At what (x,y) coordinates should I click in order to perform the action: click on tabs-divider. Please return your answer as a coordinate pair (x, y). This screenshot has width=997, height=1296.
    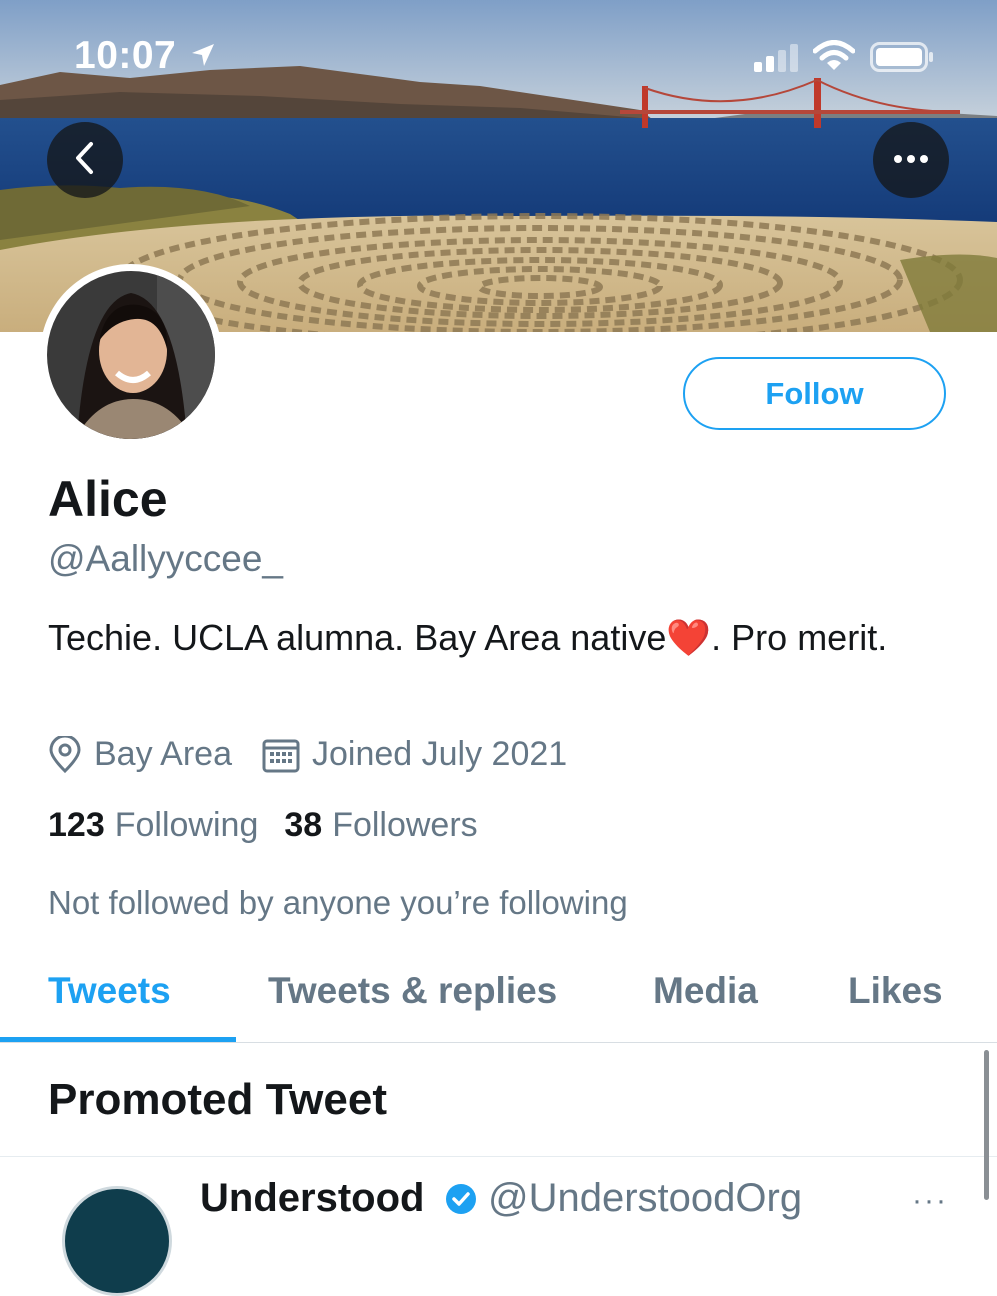
    Looking at the image, I should click on (498, 1042).